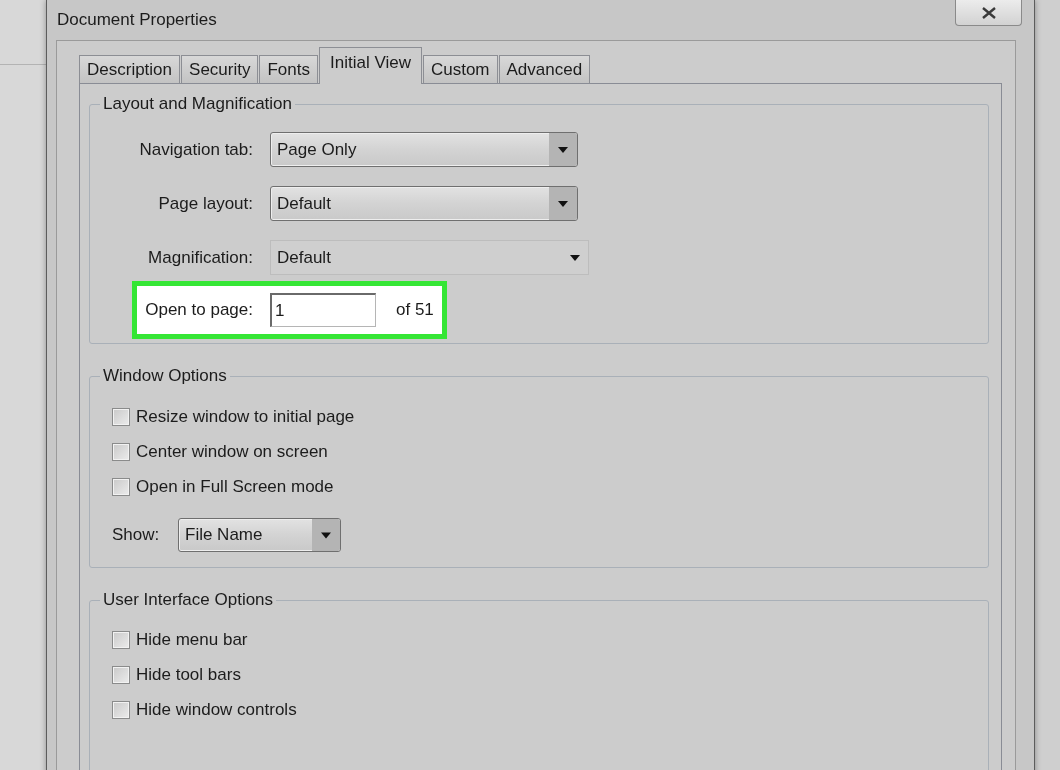 This screenshot has width=1060, height=770. I want to click on field-label: Magnification:, so click(200, 257).